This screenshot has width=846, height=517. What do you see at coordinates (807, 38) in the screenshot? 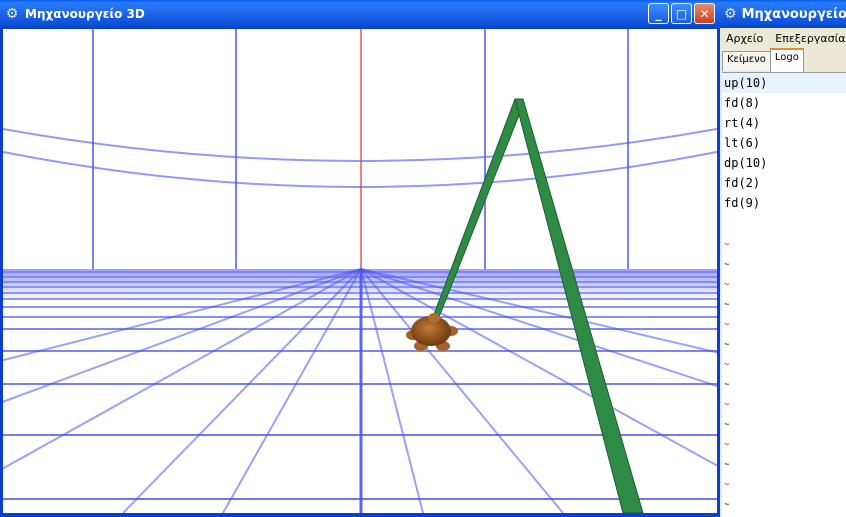
I see `menu-edit: Επεξεργασία` at bounding box center [807, 38].